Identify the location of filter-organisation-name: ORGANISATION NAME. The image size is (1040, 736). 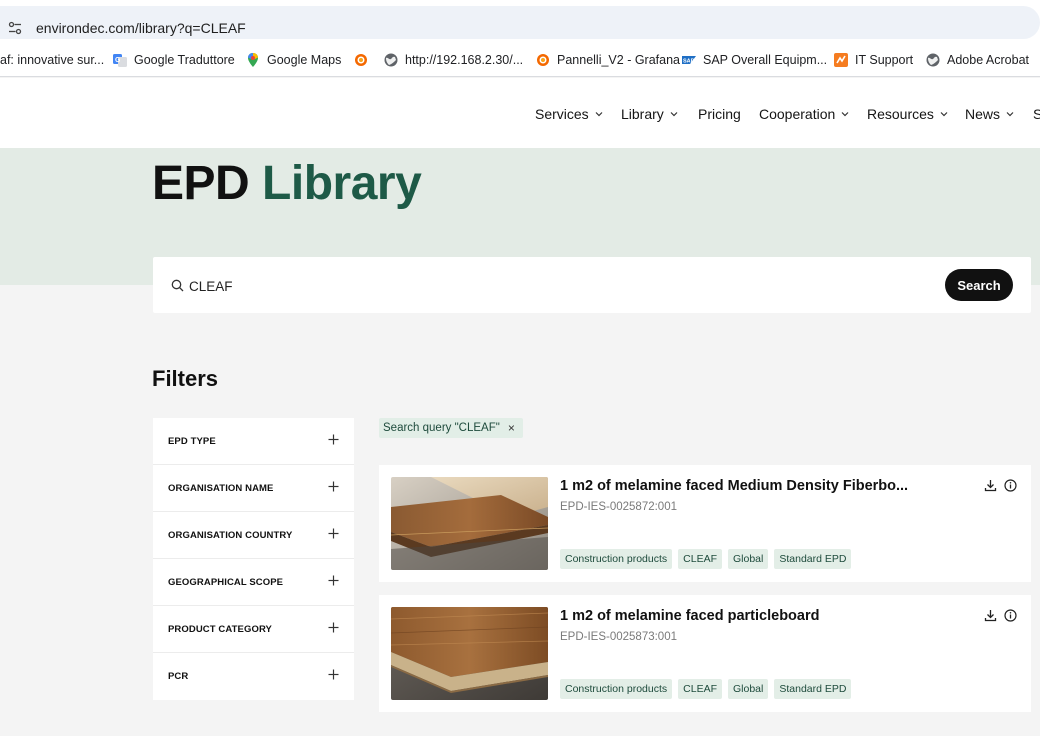
(253, 488).